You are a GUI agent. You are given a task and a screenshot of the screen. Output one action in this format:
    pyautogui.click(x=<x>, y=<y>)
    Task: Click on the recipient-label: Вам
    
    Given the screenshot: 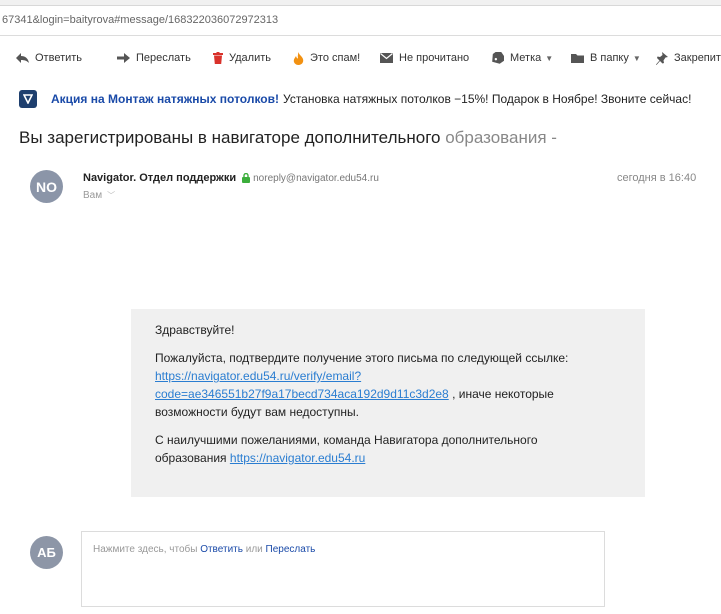 What is the action you would take?
    pyautogui.click(x=93, y=195)
    